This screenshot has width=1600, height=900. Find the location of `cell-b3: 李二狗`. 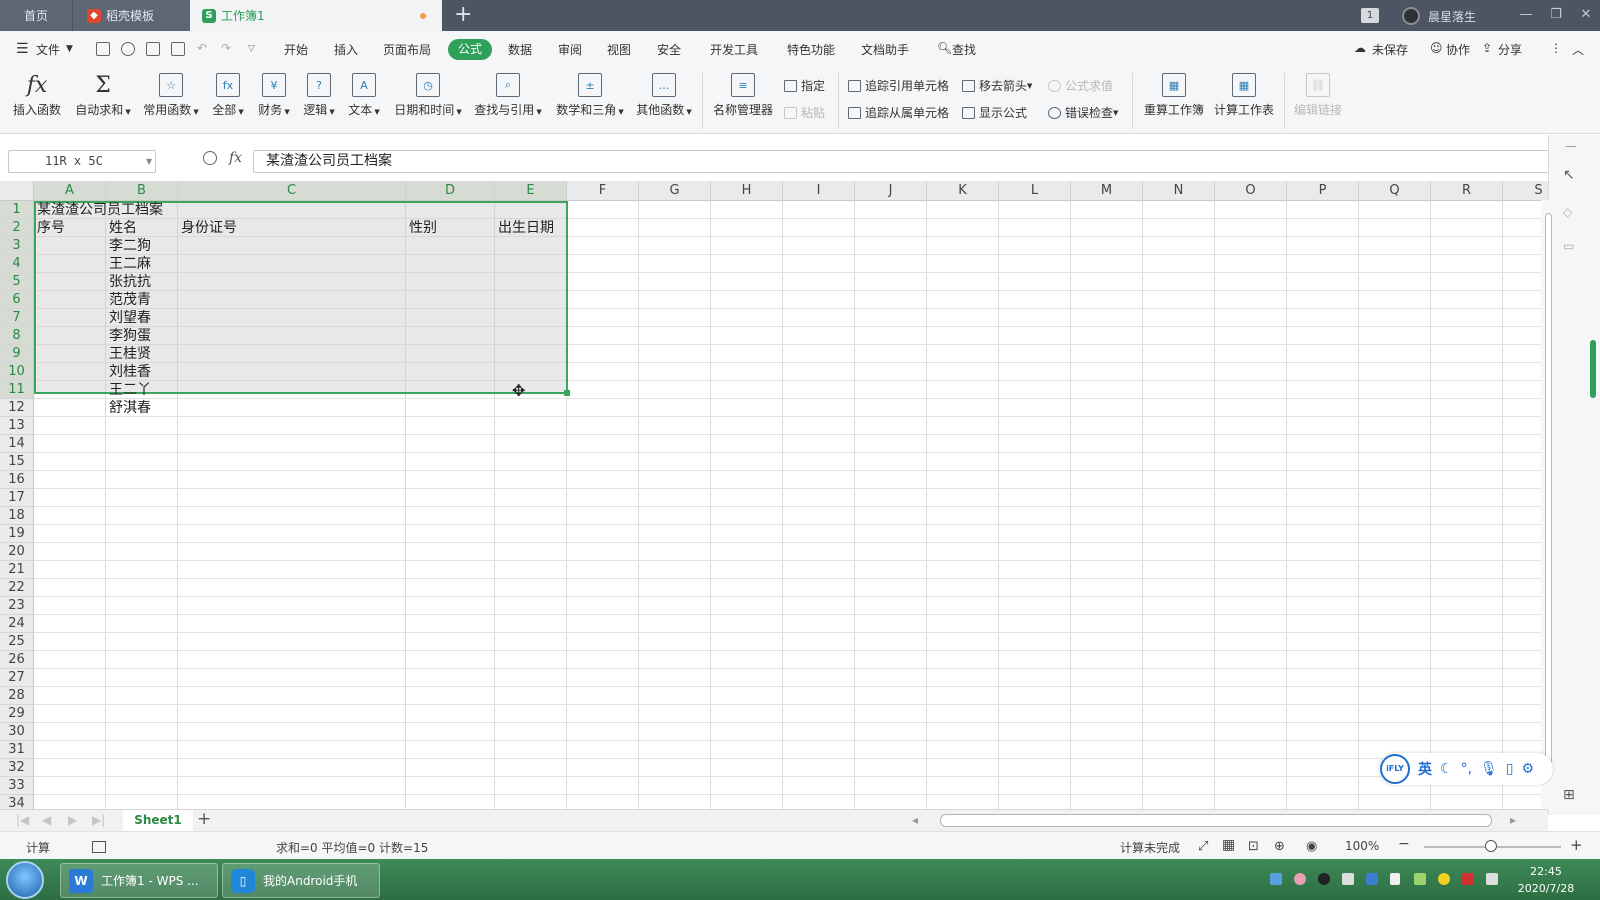

cell-b3: 李二狗 is located at coordinates (130, 246).